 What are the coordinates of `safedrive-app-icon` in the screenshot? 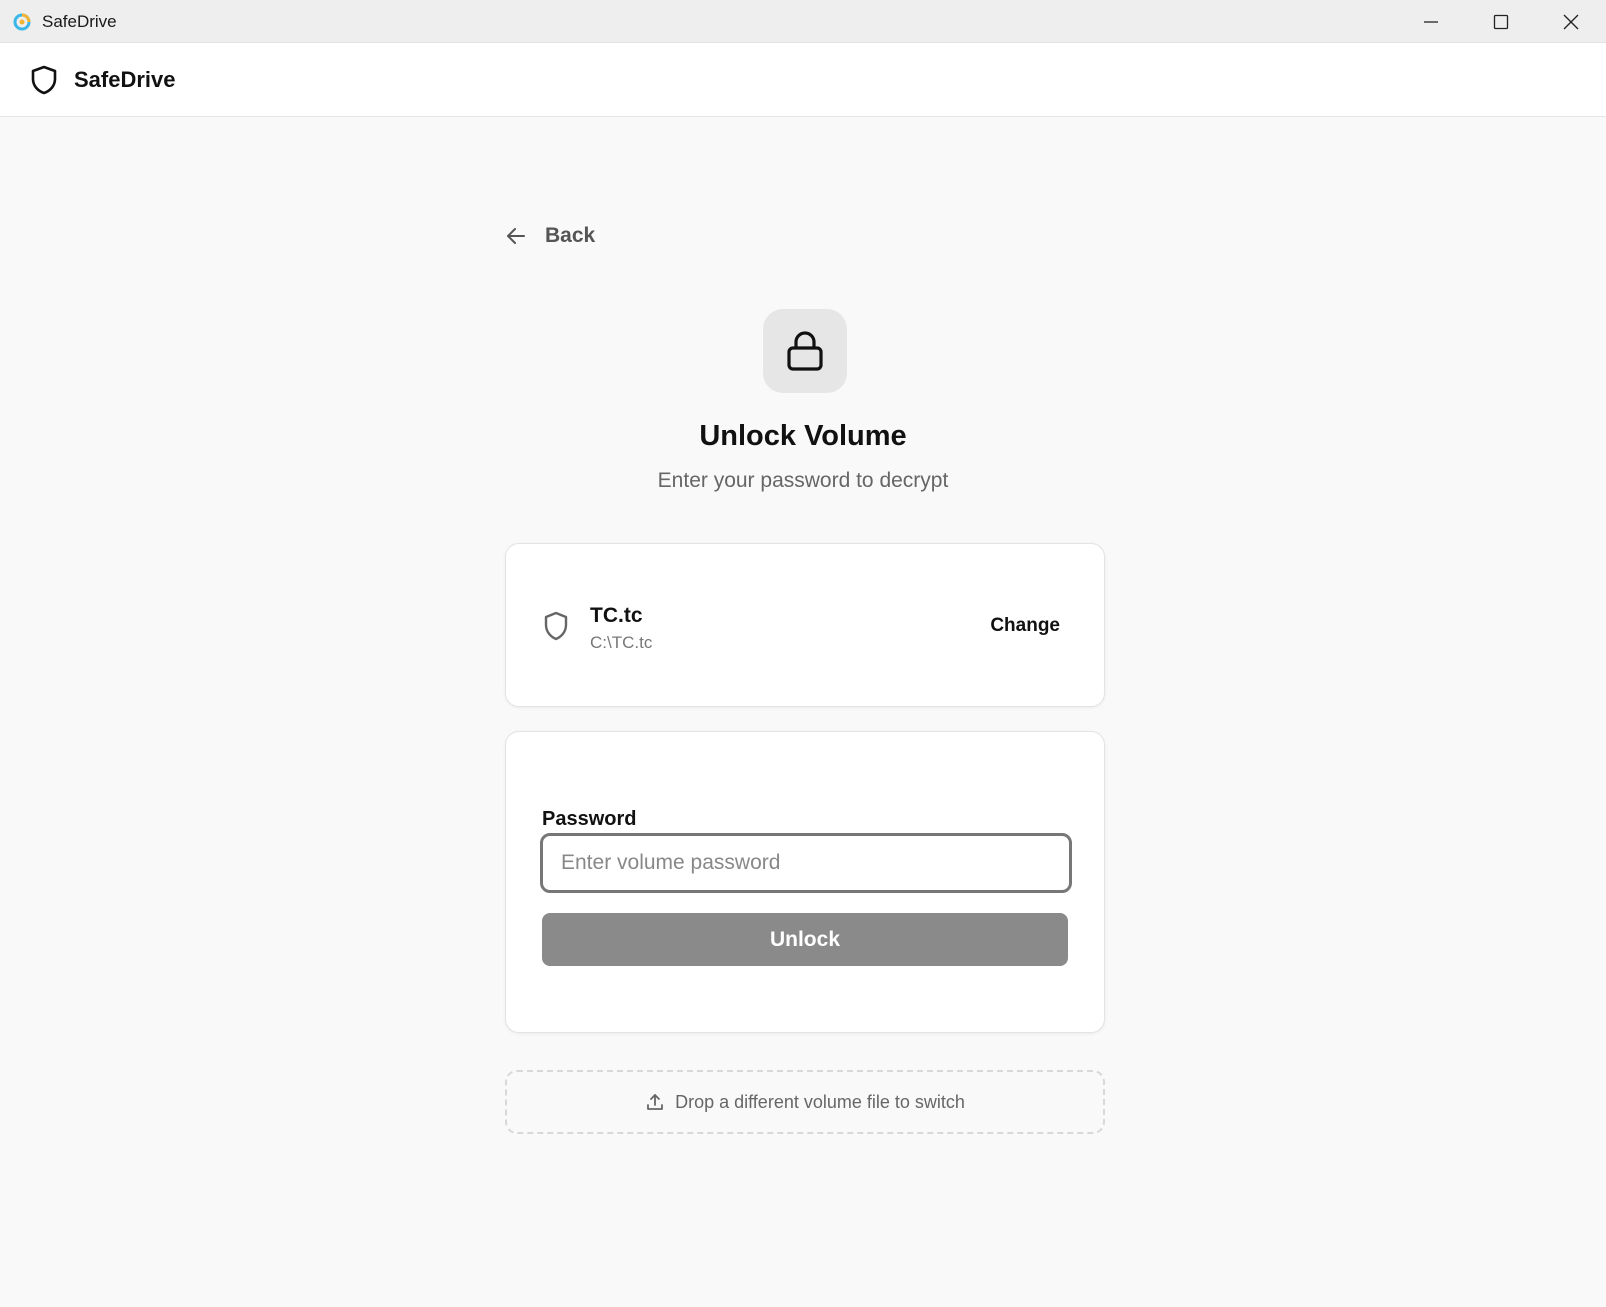 It's located at (22, 22).